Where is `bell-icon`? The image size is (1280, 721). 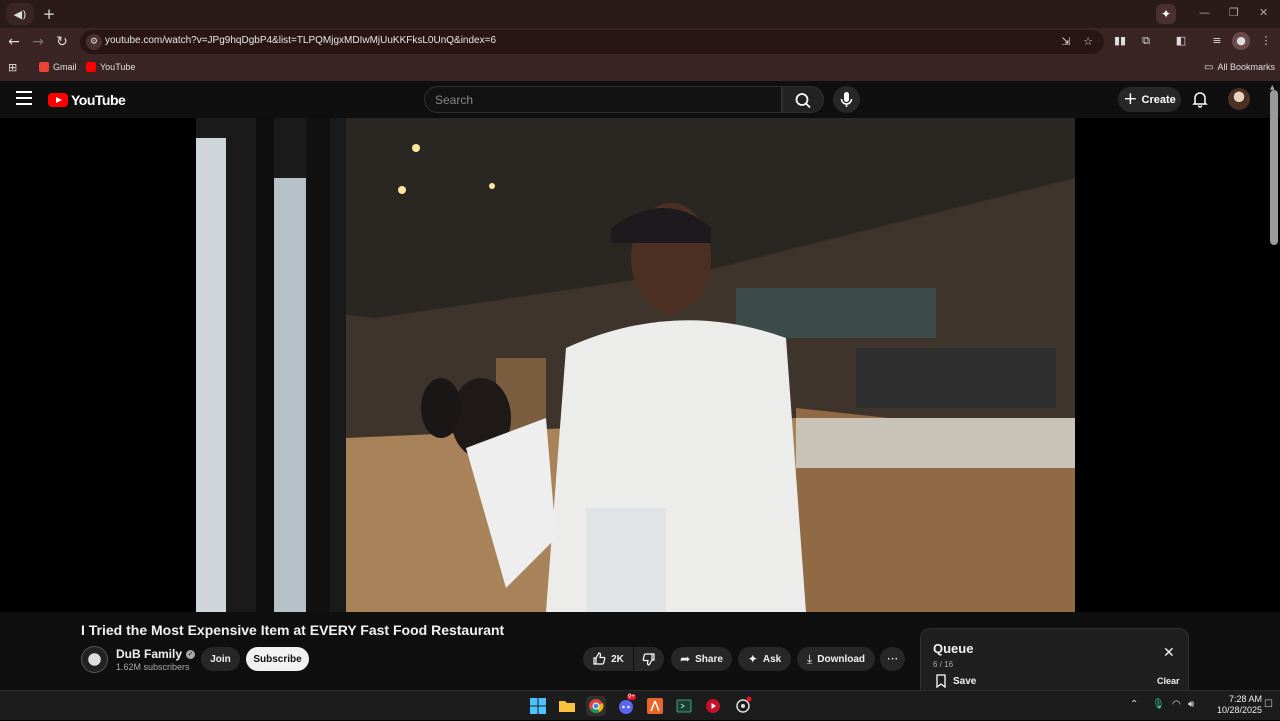
bell-icon is located at coordinates (1200, 100).